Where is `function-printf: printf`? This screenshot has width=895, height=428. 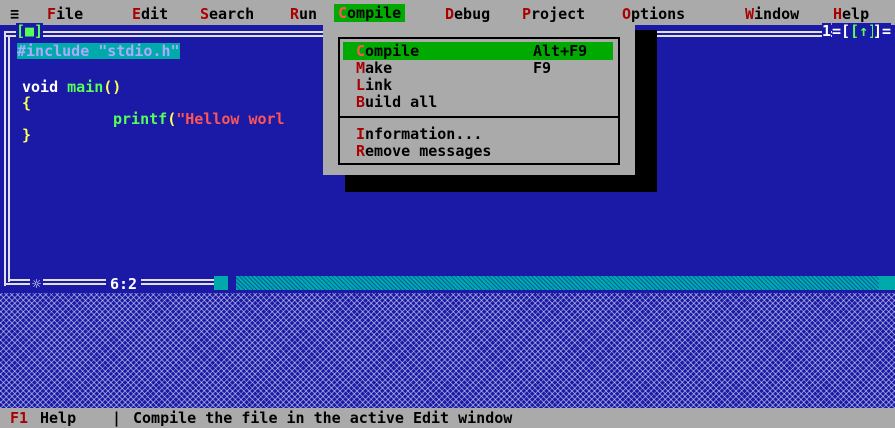 function-printf: printf is located at coordinates (140, 119).